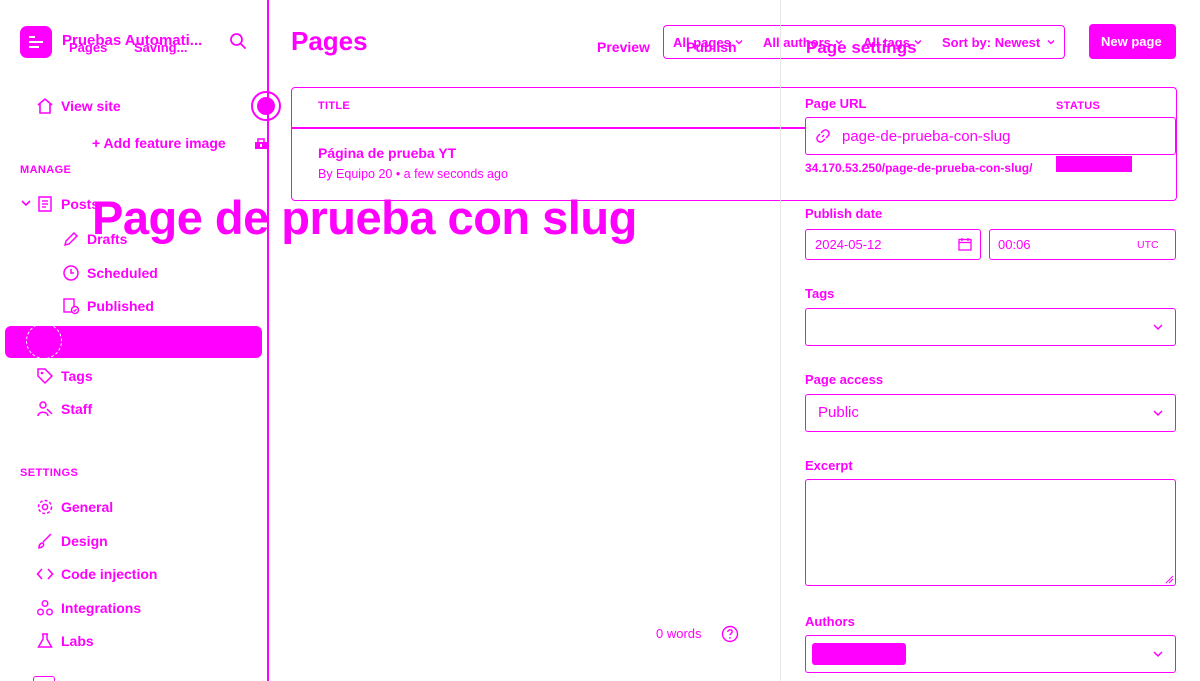  I want to click on tags-label: Tags, so click(820, 293).